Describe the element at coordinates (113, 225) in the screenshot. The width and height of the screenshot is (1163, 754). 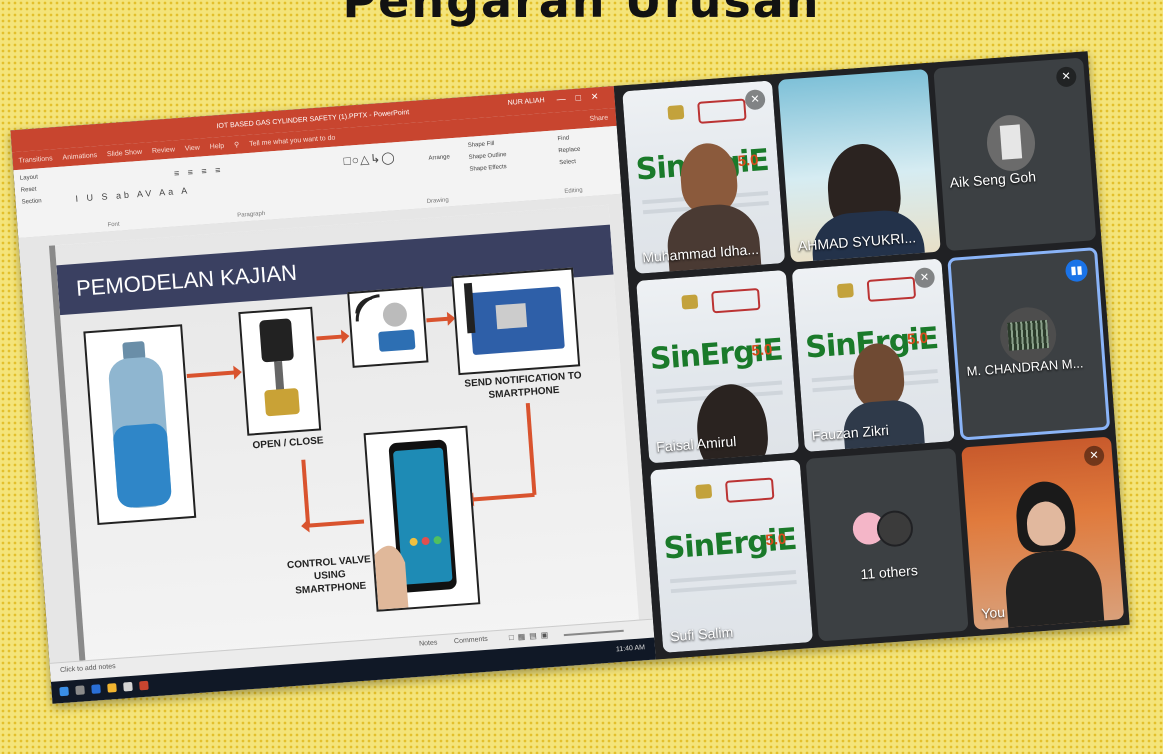
I see `group-font: Font` at that location.